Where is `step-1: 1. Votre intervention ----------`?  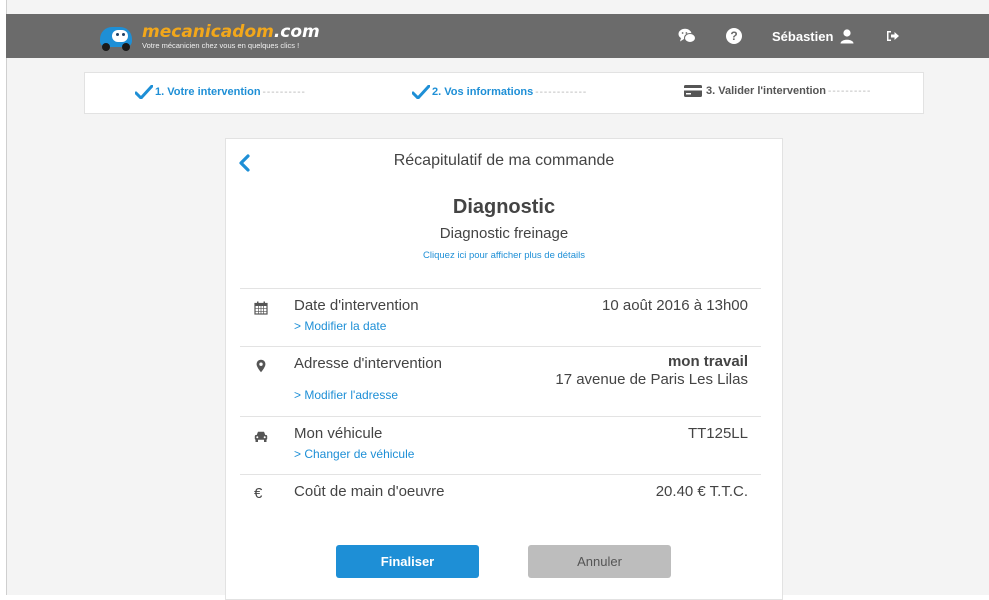 step-1: 1. Votre intervention ---------- is located at coordinates (220, 92).